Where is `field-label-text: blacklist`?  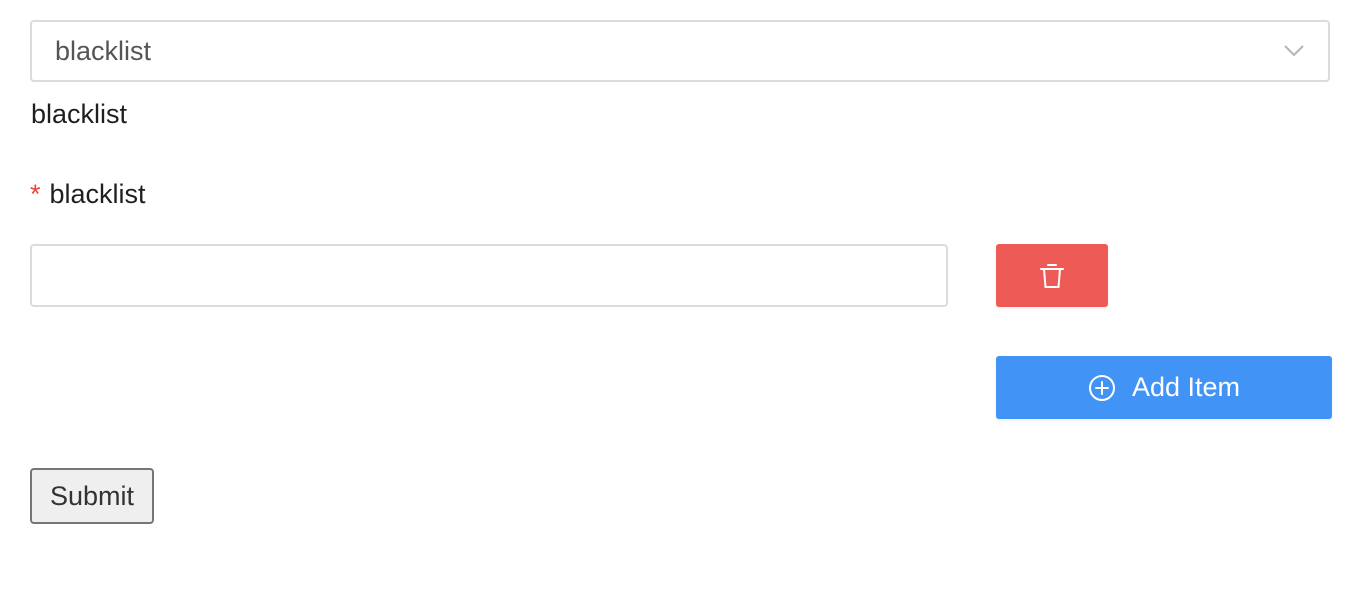 field-label-text: blacklist is located at coordinates (97, 194).